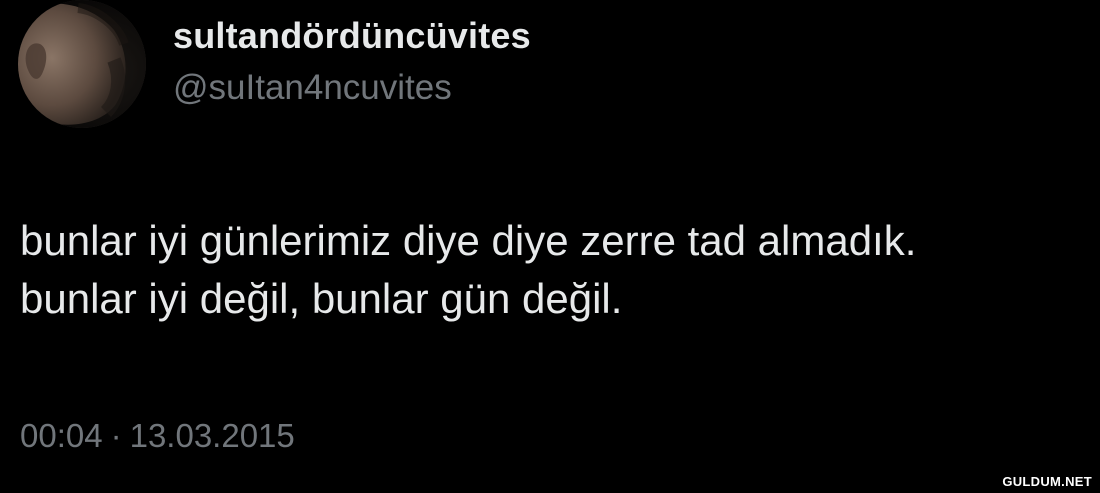 The height and width of the screenshot is (493, 1100). Describe the element at coordinates (1047, 481) in the screenshot. I see `site-watermark: GULDUM.NET` at that location.